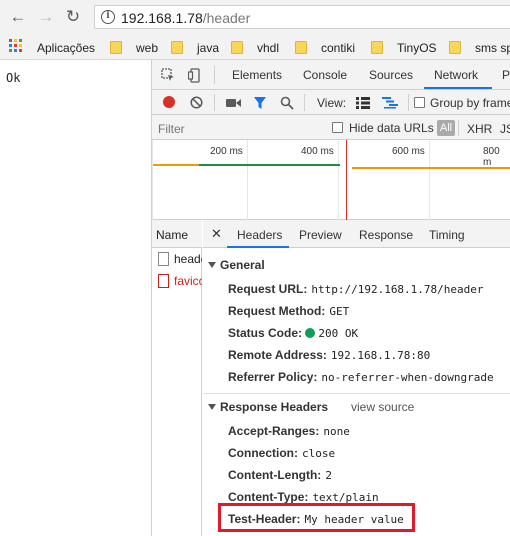 The image size is (510, 536). I want to click on header-value: http://192.168.1.78/header, so click(397, 289).